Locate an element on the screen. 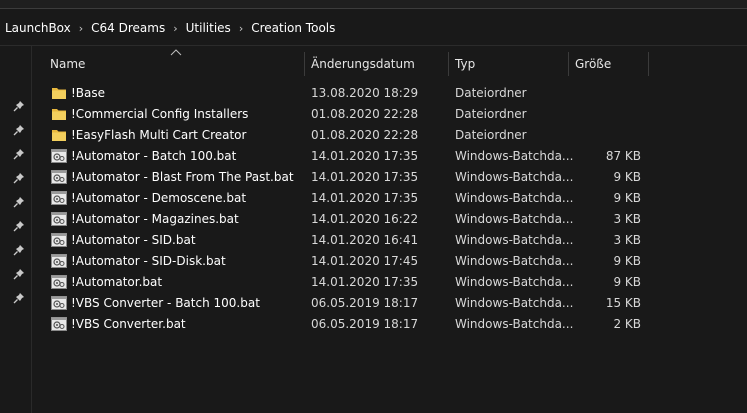  breadcrumb-creation-tools: Creation Tools is located at coordinates (293, 28).